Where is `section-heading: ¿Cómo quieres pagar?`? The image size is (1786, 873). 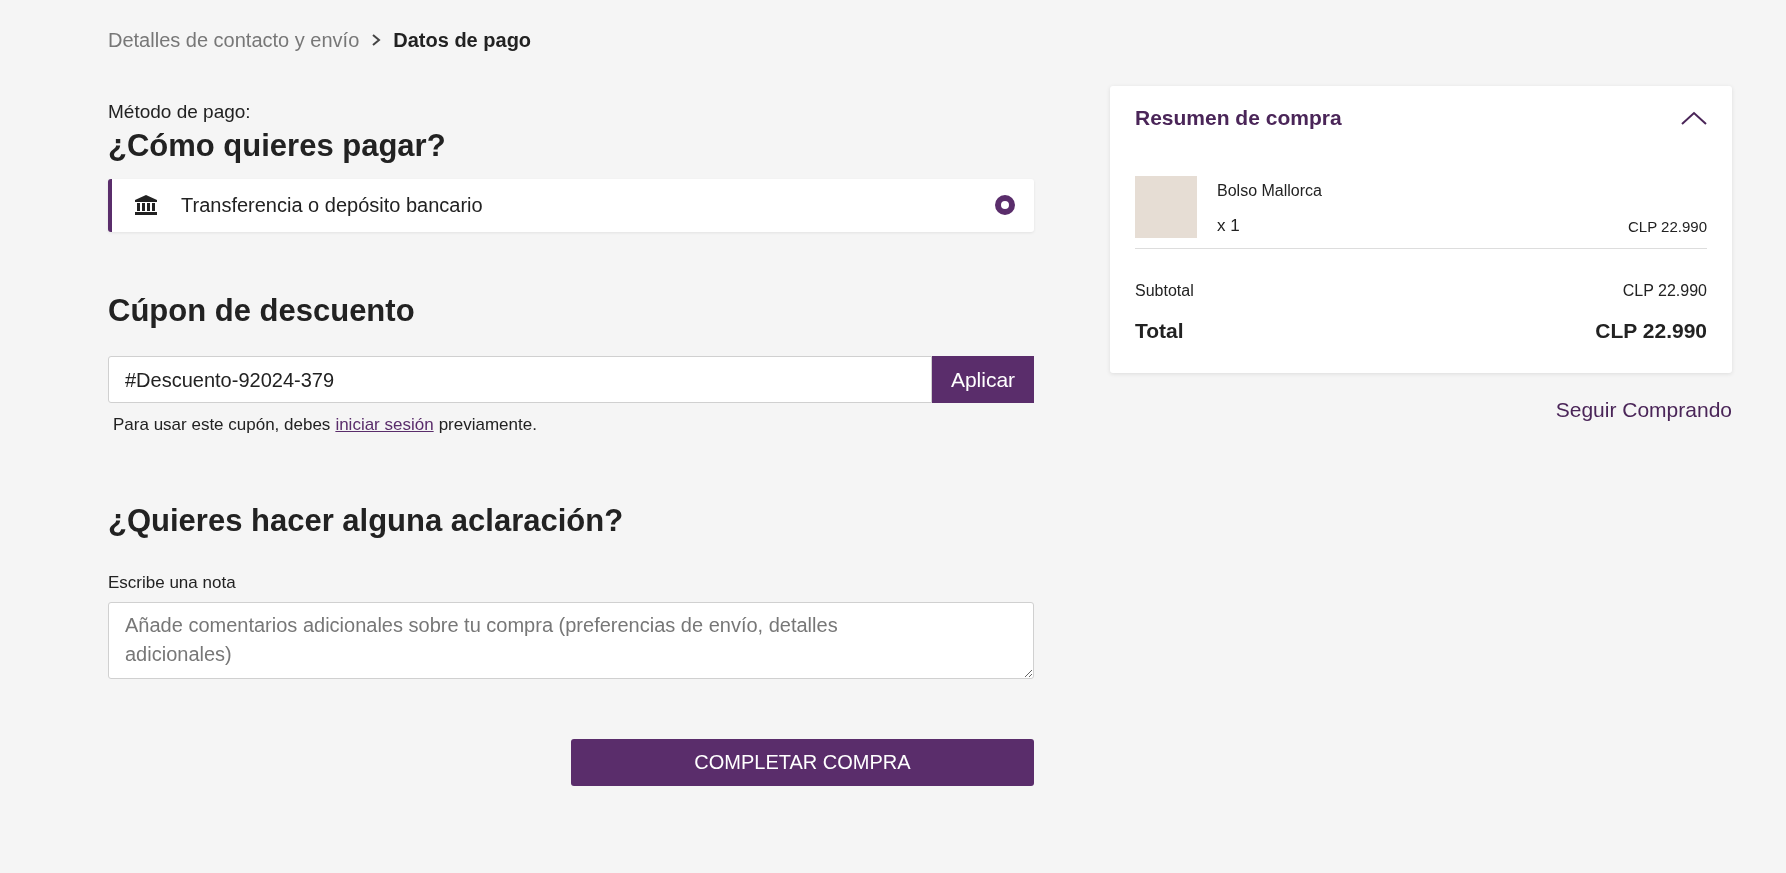 section-heading: ¿Cómo quieres pagar? is located at coordinates (277, 145).